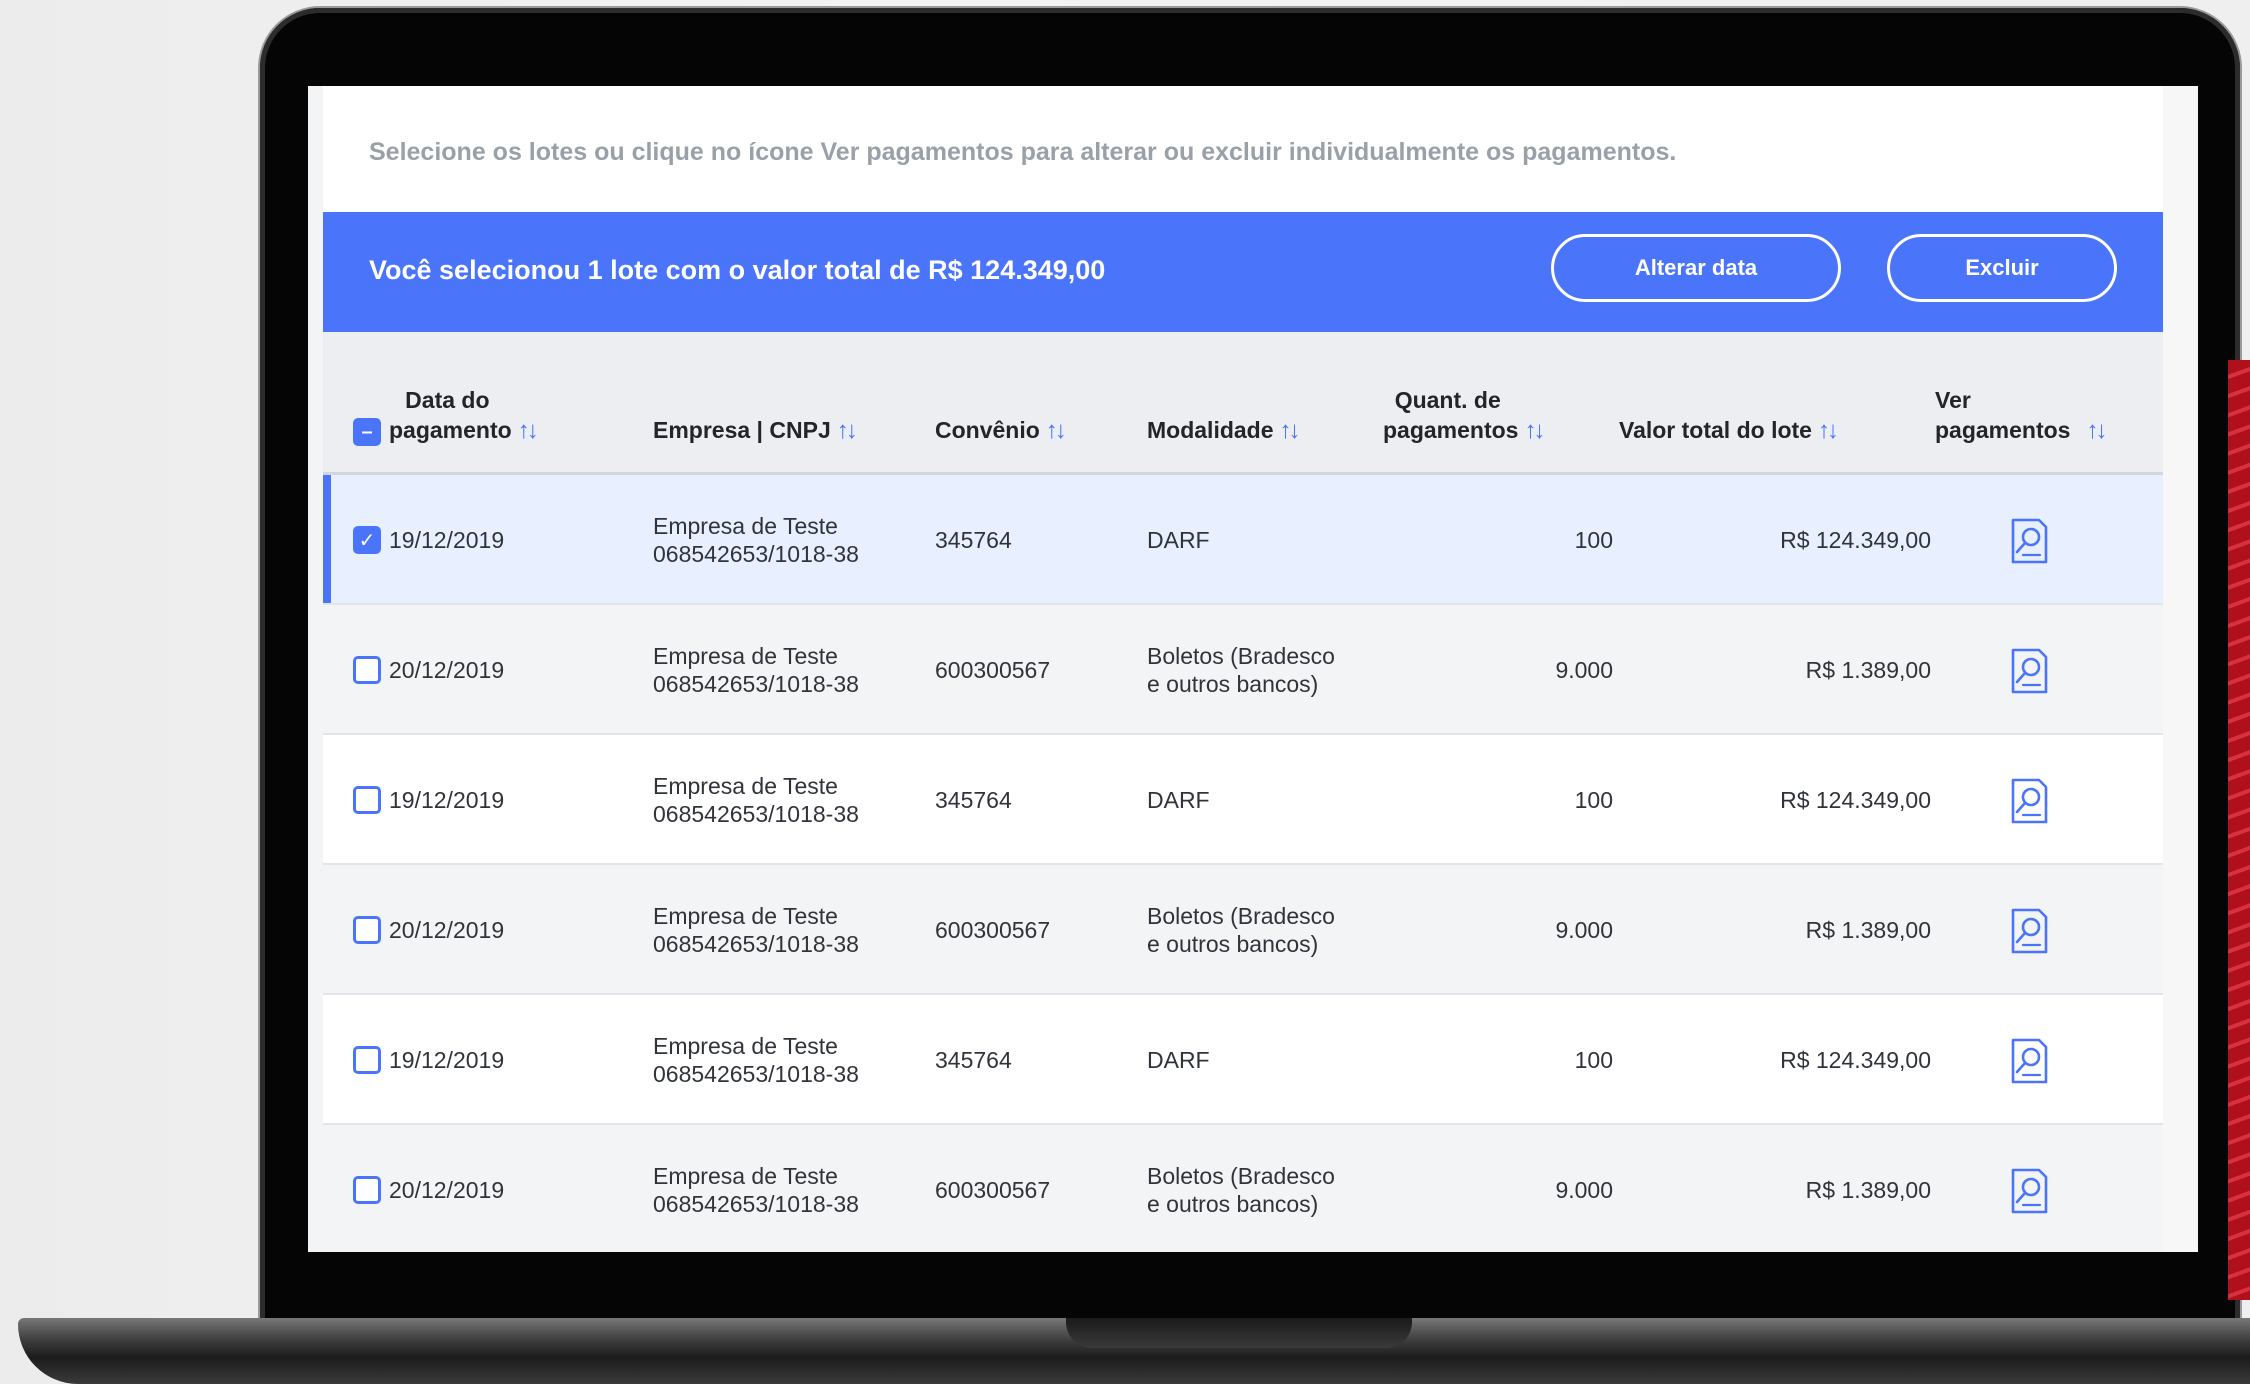 This screenshot has height=1384, width=2250. I want to click on column-header-label: Empresa | CNPJ, so click(742, 430).